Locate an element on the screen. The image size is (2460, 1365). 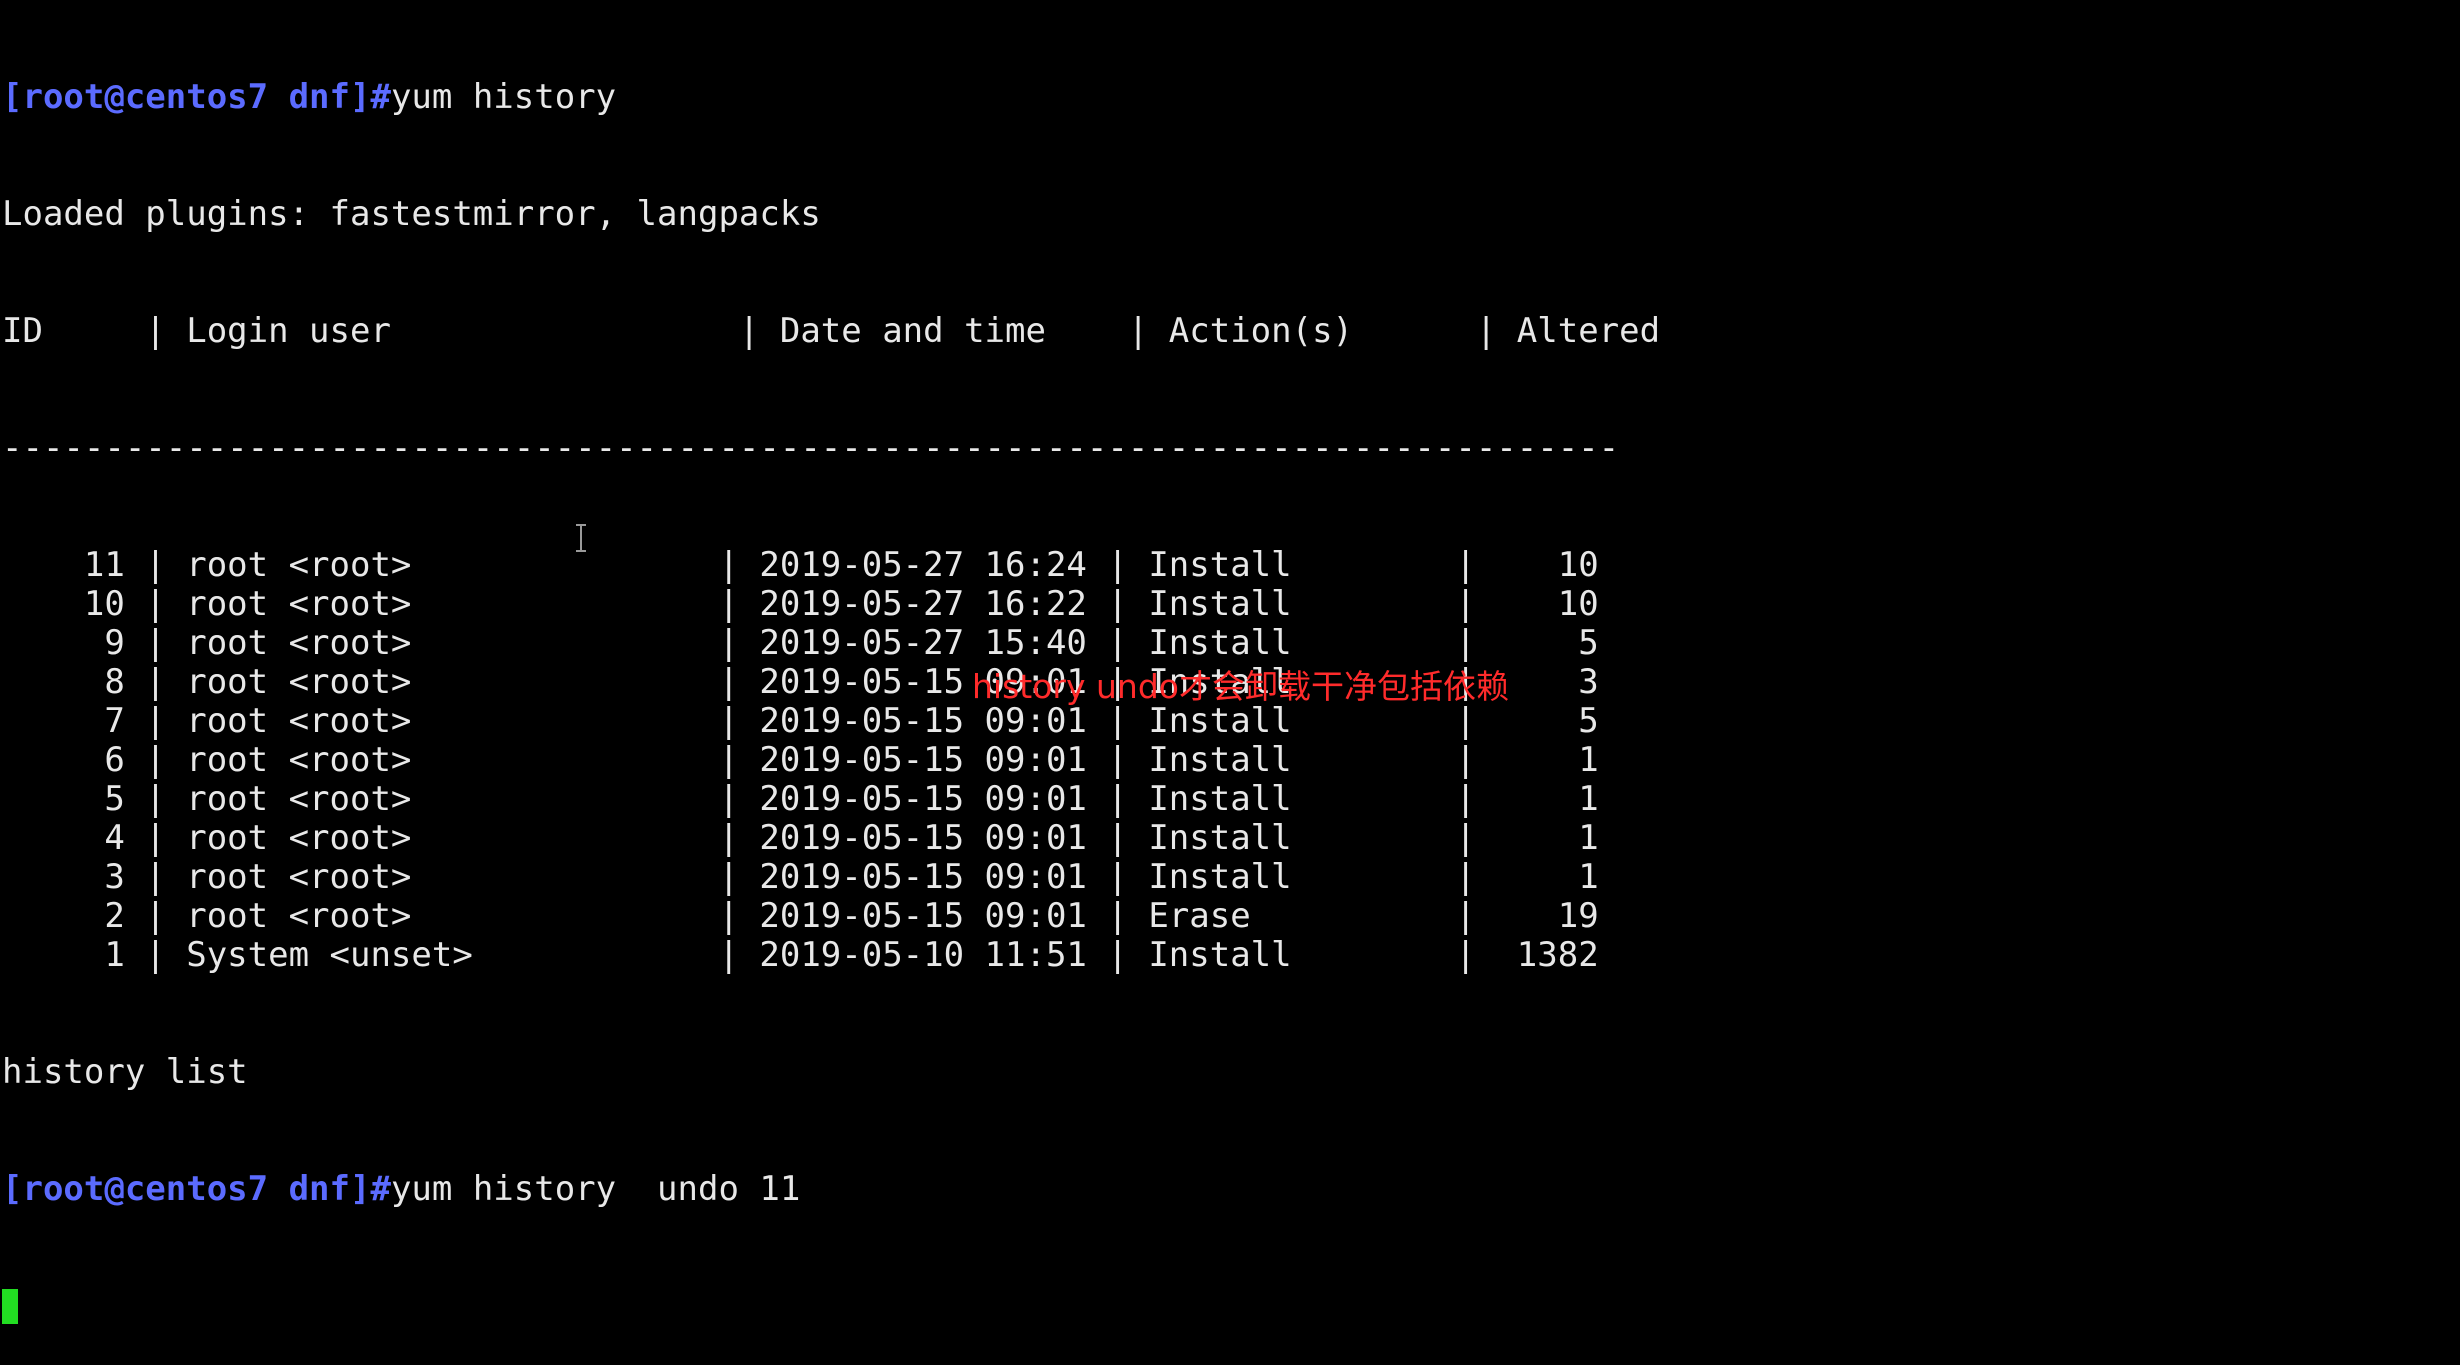
command-text: yum history undo 11 is located at coordinates (595, 1189).